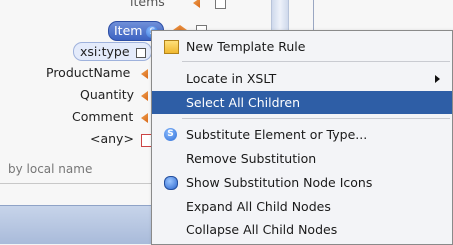 The height and width of the screenshot is (245, 453). I want to click on bottom-panel-band, so click(80, 224).